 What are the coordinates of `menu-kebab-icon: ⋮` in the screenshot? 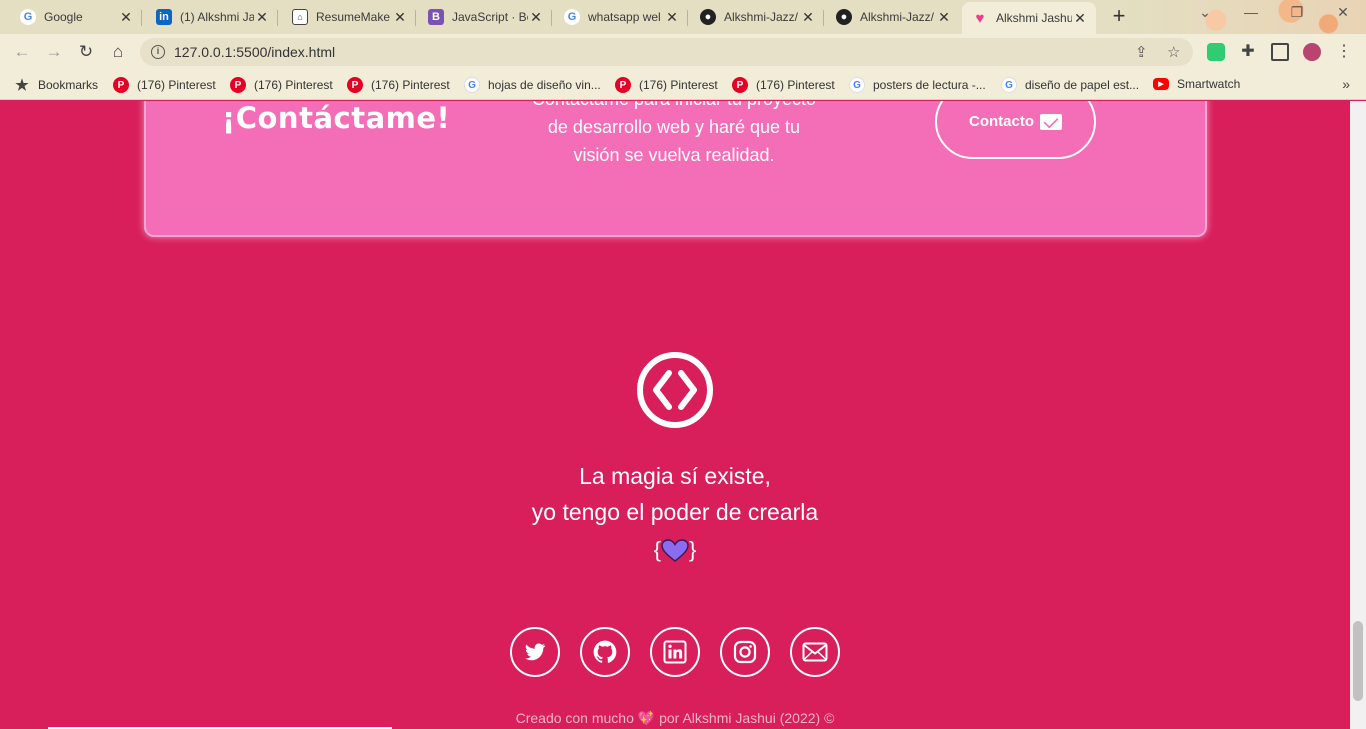 It's located at (1344, 52).